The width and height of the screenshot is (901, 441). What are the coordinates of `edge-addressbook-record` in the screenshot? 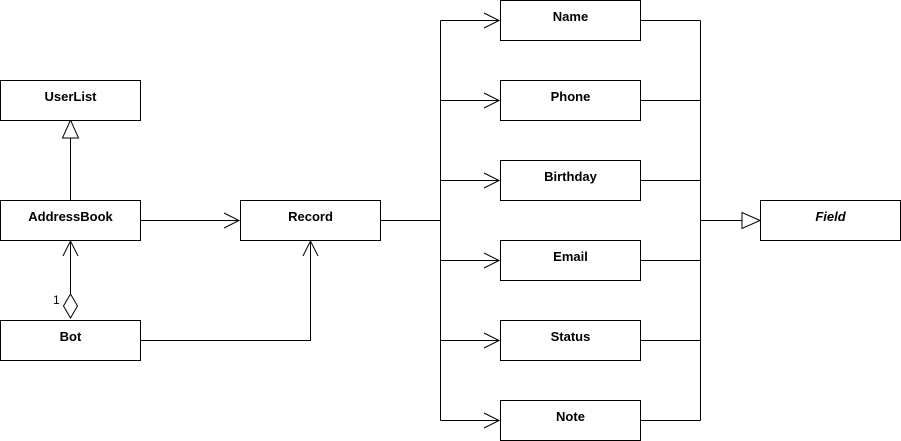 It's located at (190, 220).